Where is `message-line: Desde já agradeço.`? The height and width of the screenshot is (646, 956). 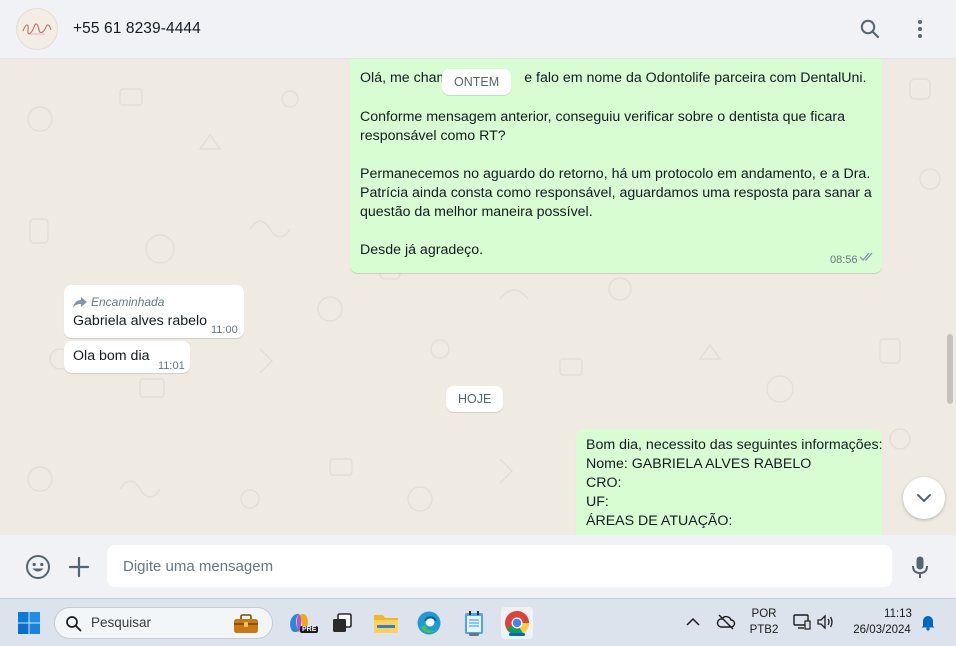 message-line: Desde já agradeço. is located at coordinates (422, 250).